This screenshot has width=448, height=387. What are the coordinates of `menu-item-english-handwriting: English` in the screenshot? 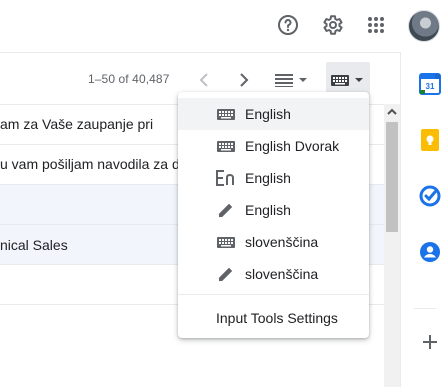 It's located at (273, 210).